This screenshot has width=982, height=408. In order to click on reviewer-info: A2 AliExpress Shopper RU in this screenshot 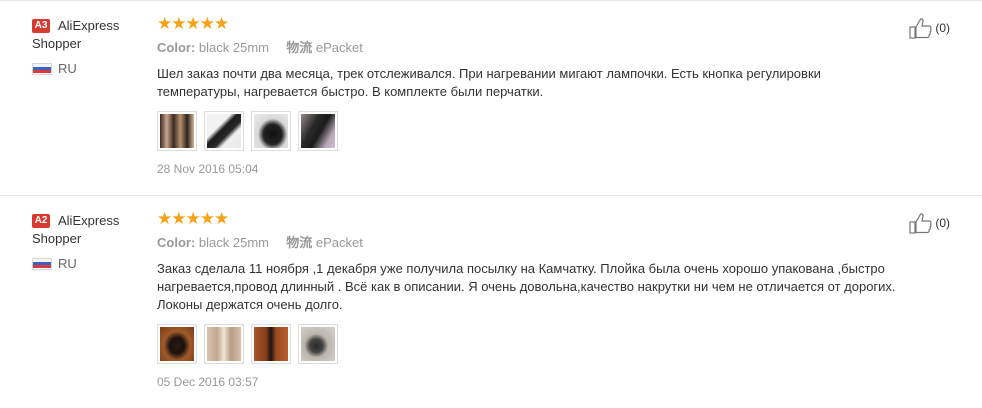, I will do `click(87, 241)`.